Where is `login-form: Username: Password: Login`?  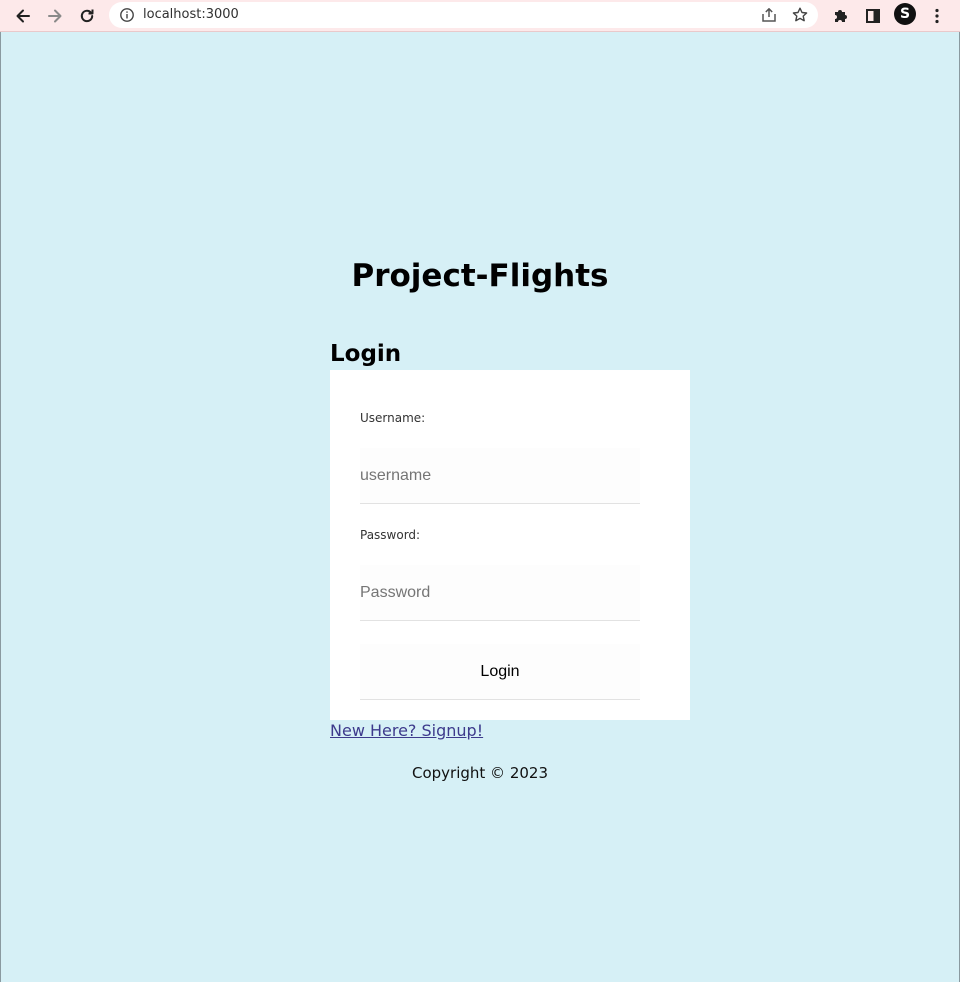 login-form: Username: Password: Login is located at coordinates (510, 545).